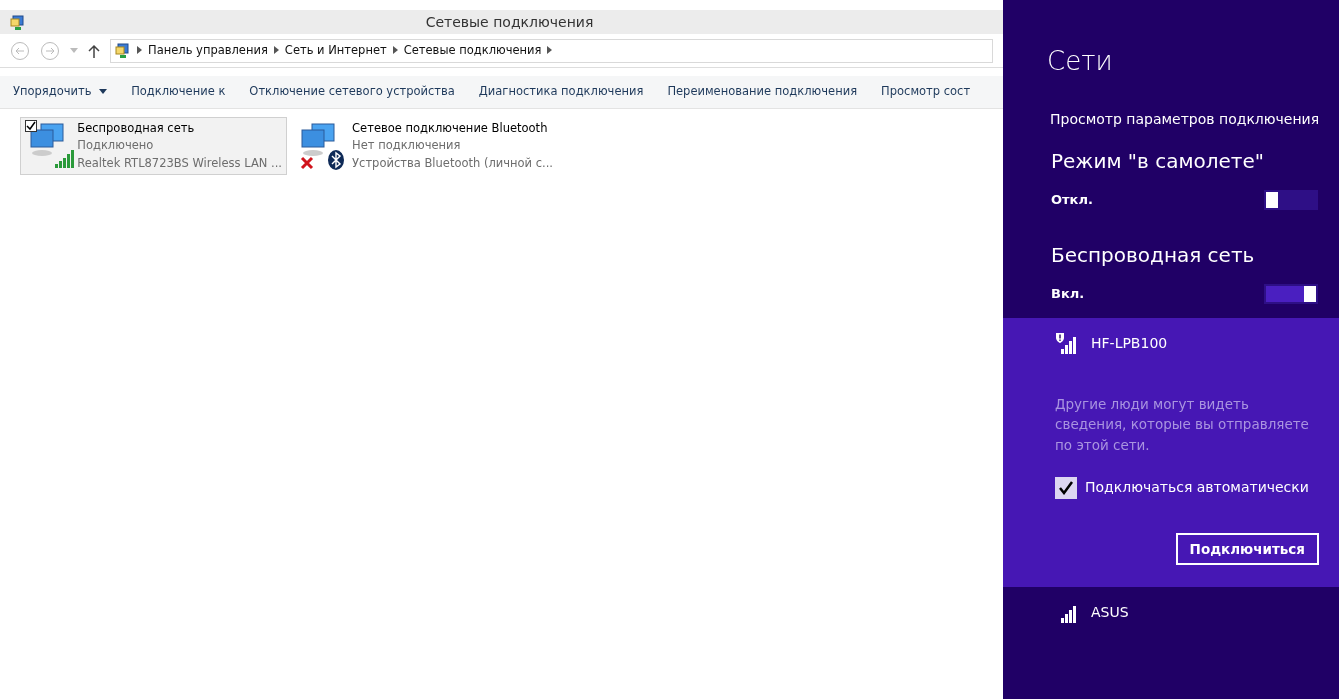 The height and width of the screenshot is (699, 1339). What do you see at coordinates (761, 92) in the screenshot?
I see `toolbar-button: Переименование подключения` at bounding box center [761, 92].